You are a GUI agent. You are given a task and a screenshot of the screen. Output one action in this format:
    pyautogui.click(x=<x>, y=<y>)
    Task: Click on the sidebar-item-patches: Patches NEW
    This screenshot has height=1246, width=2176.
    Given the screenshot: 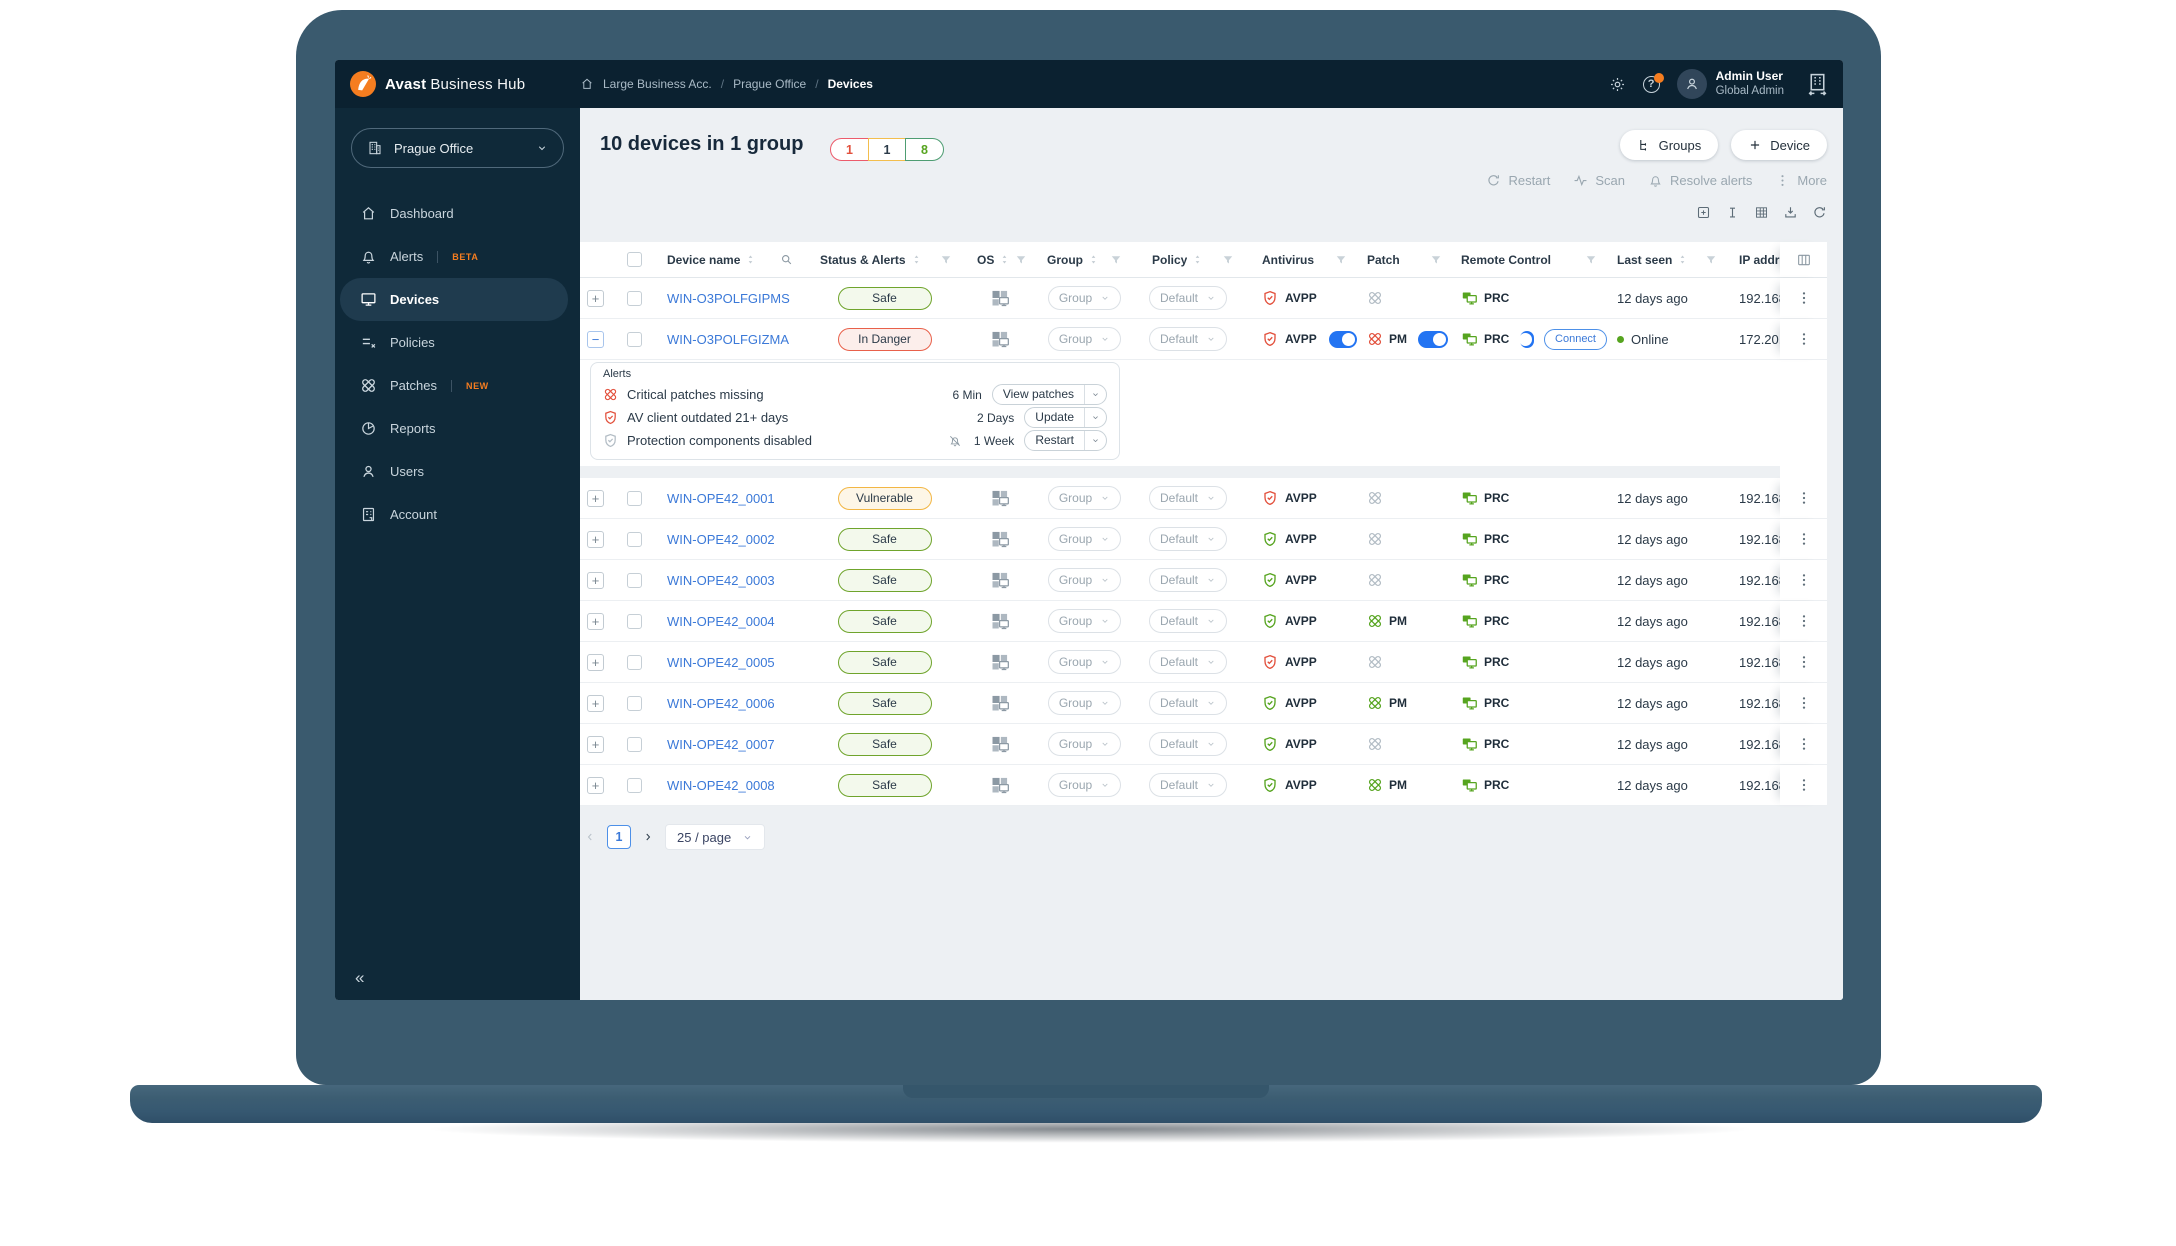 What is the action you would take?
    pyautogui.click(x=454, y=385)
    